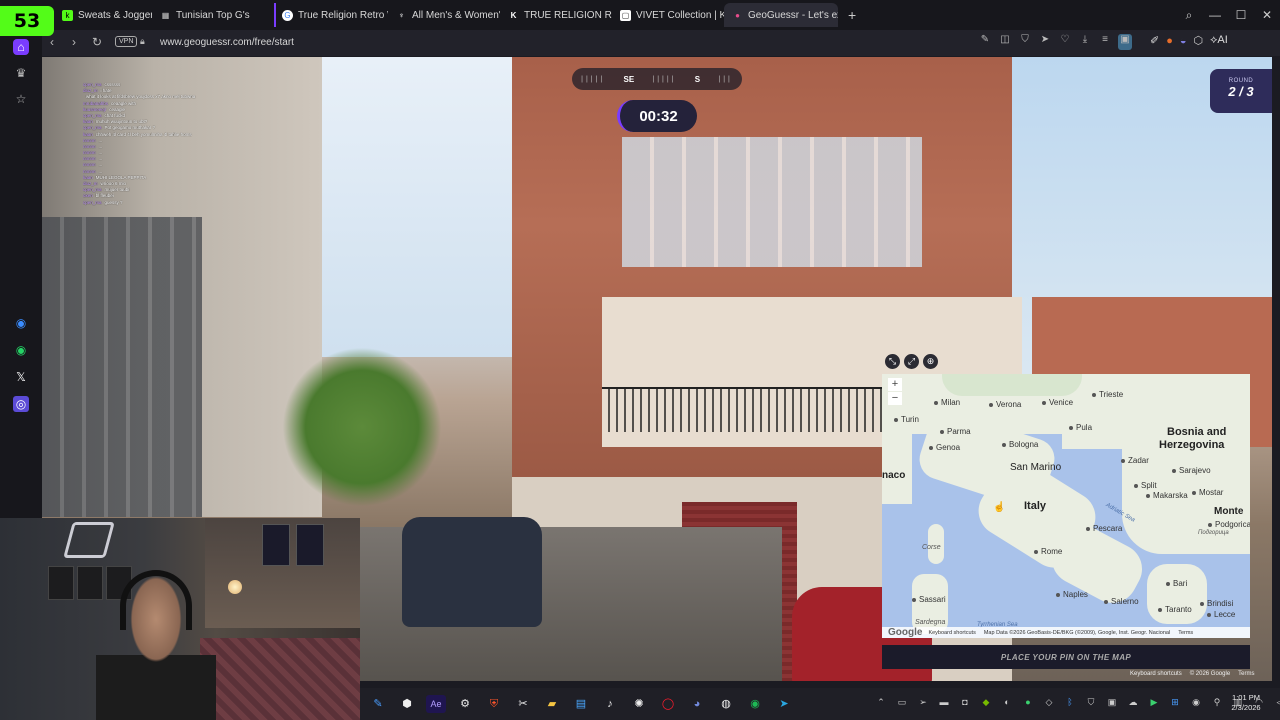 Image resolution: width=1280 pixels, height=720 pixels. What do you see at coordinates (1241, 15) in the screenshot?
I see `maximize-icon: ☐` at bounding box center [1241, 15].